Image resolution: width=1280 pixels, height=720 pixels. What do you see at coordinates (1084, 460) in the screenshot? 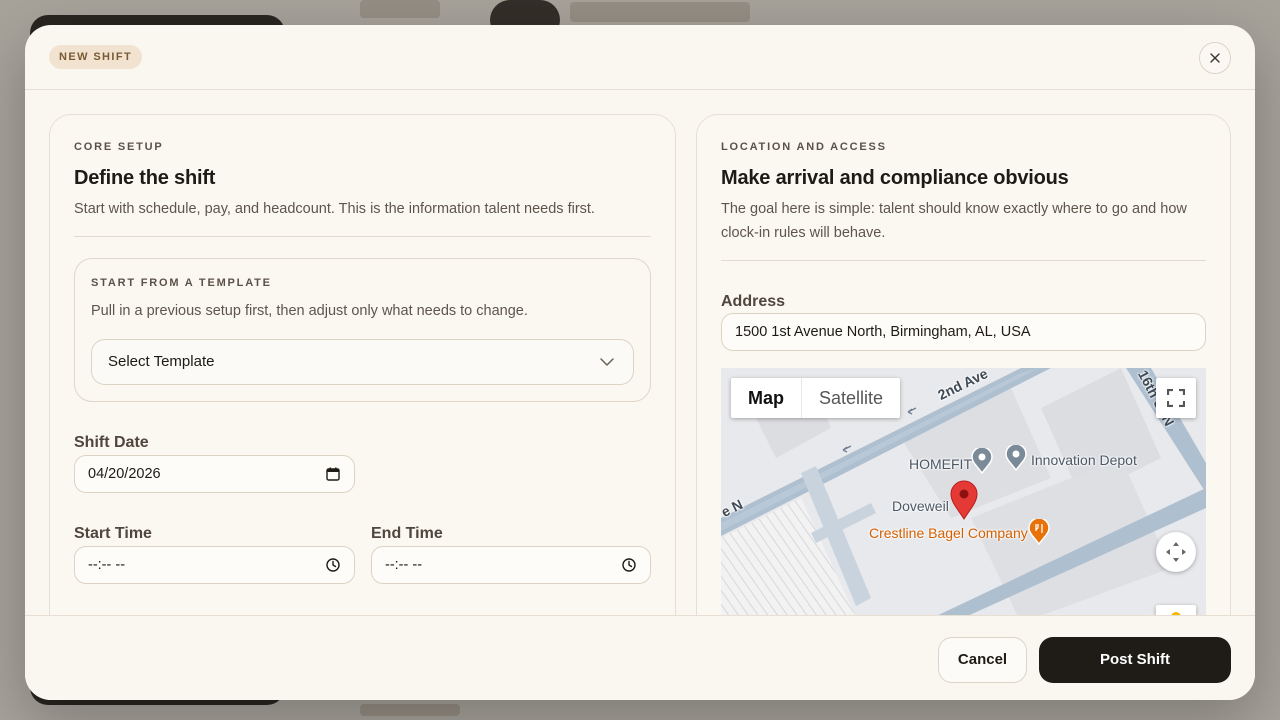
I see `place-label-innovation-depot: Innovation Depot` at bounding box center [1084, 460].